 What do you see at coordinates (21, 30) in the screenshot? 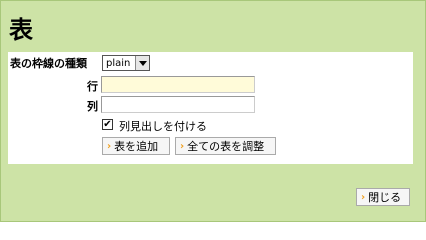
I see `dialog-title: 表` at bounding box center [21, 30].